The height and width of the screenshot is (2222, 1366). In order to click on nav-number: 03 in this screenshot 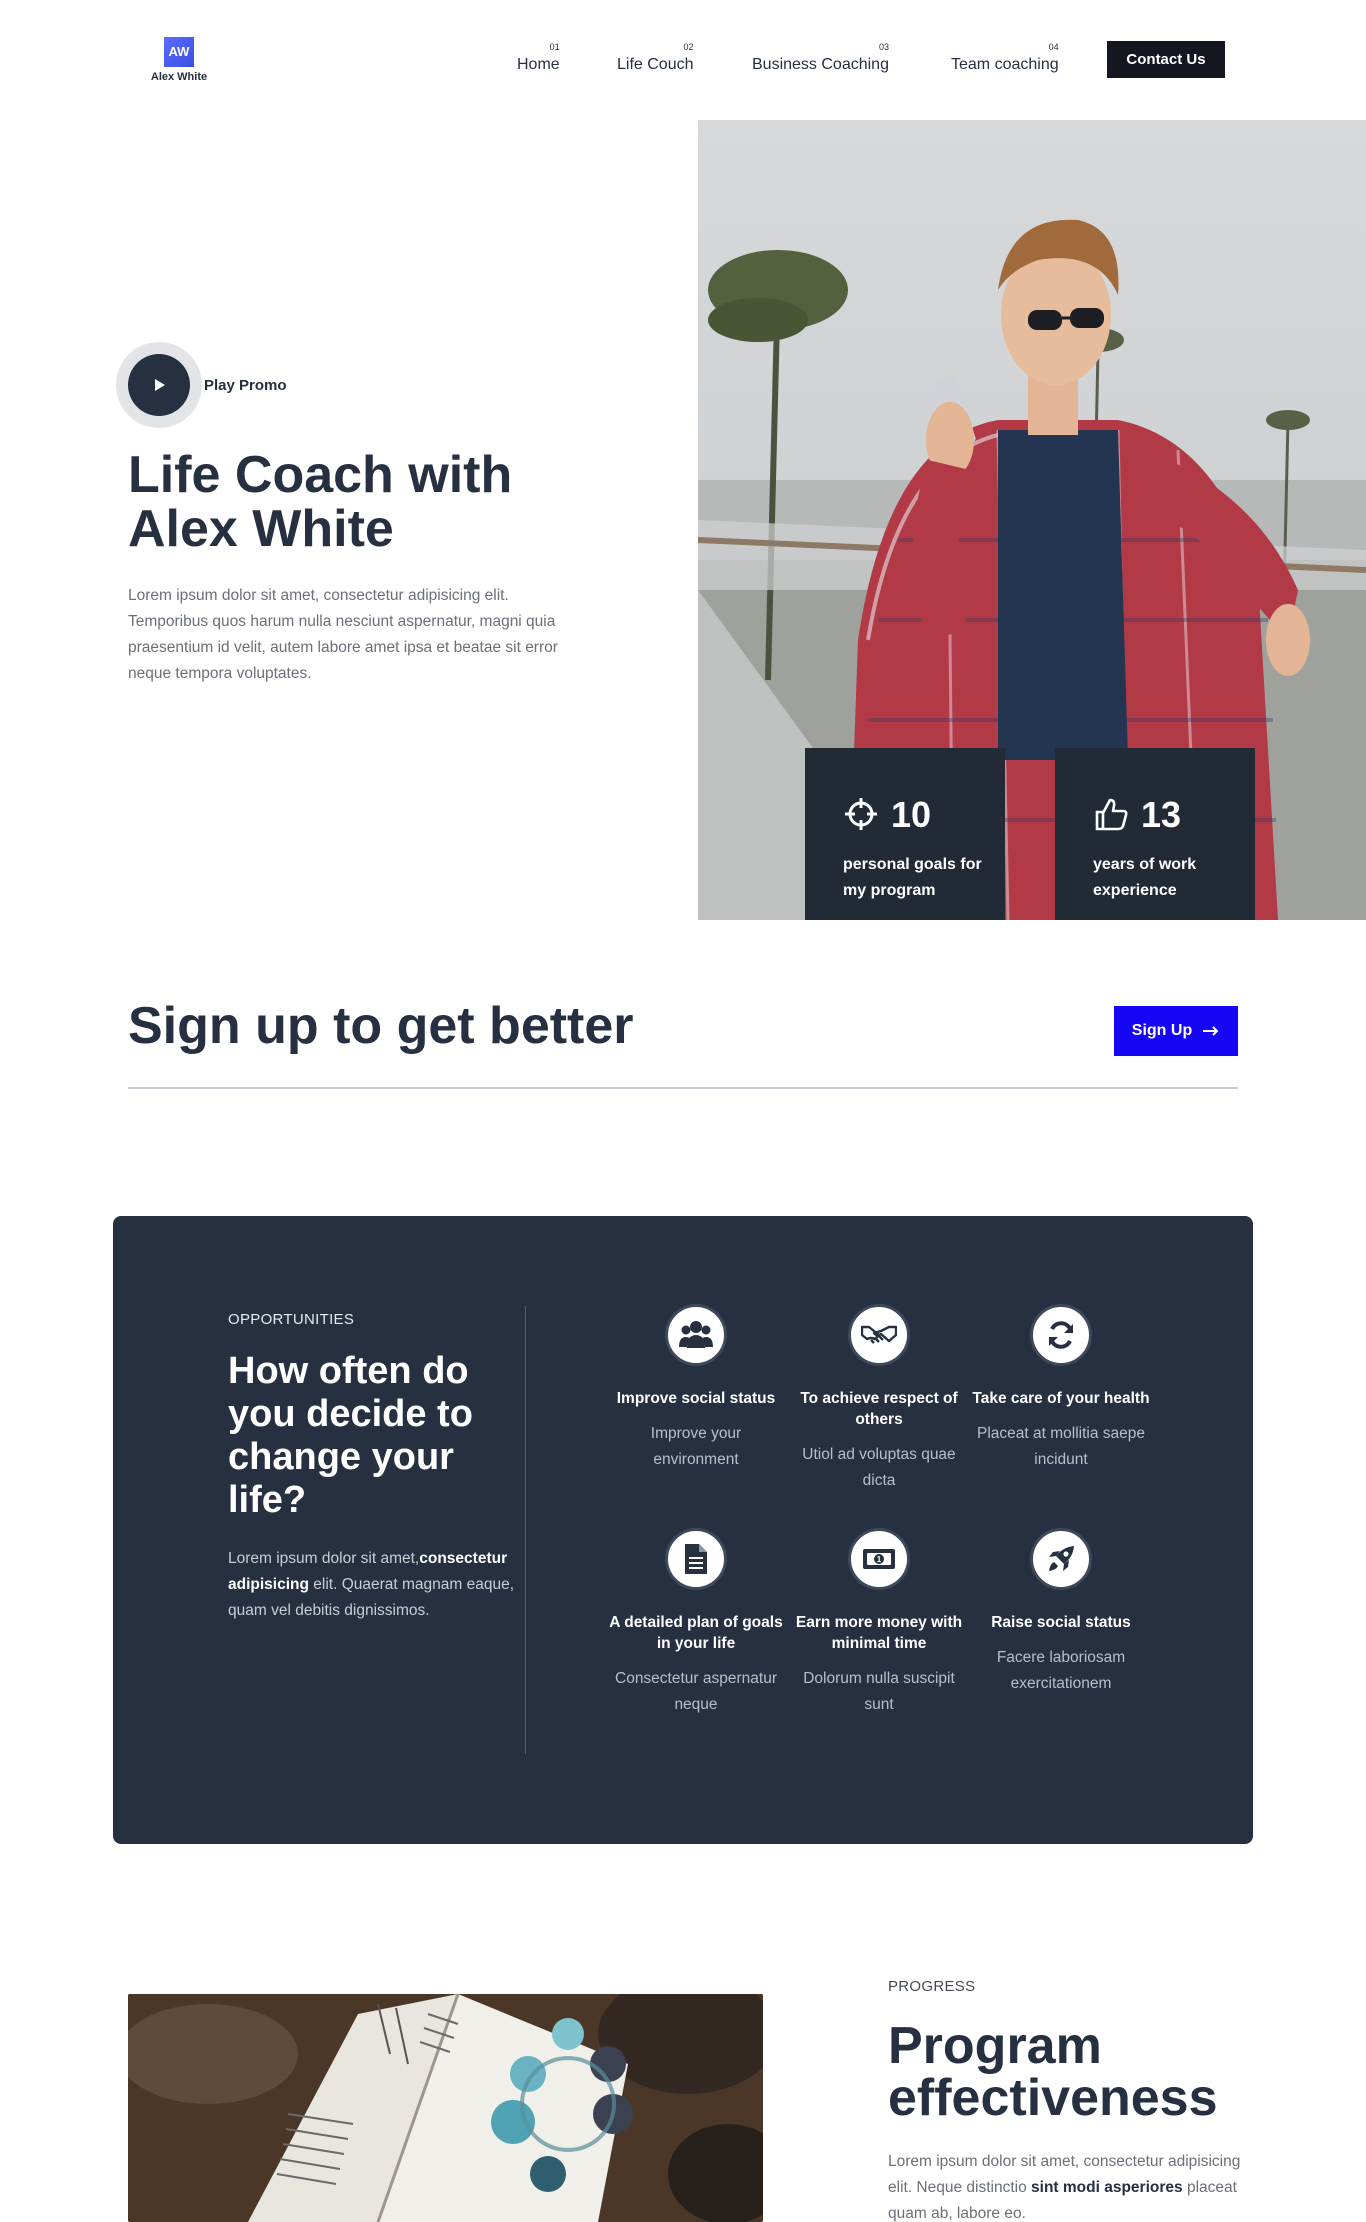, I will do `click(883, 47)`.